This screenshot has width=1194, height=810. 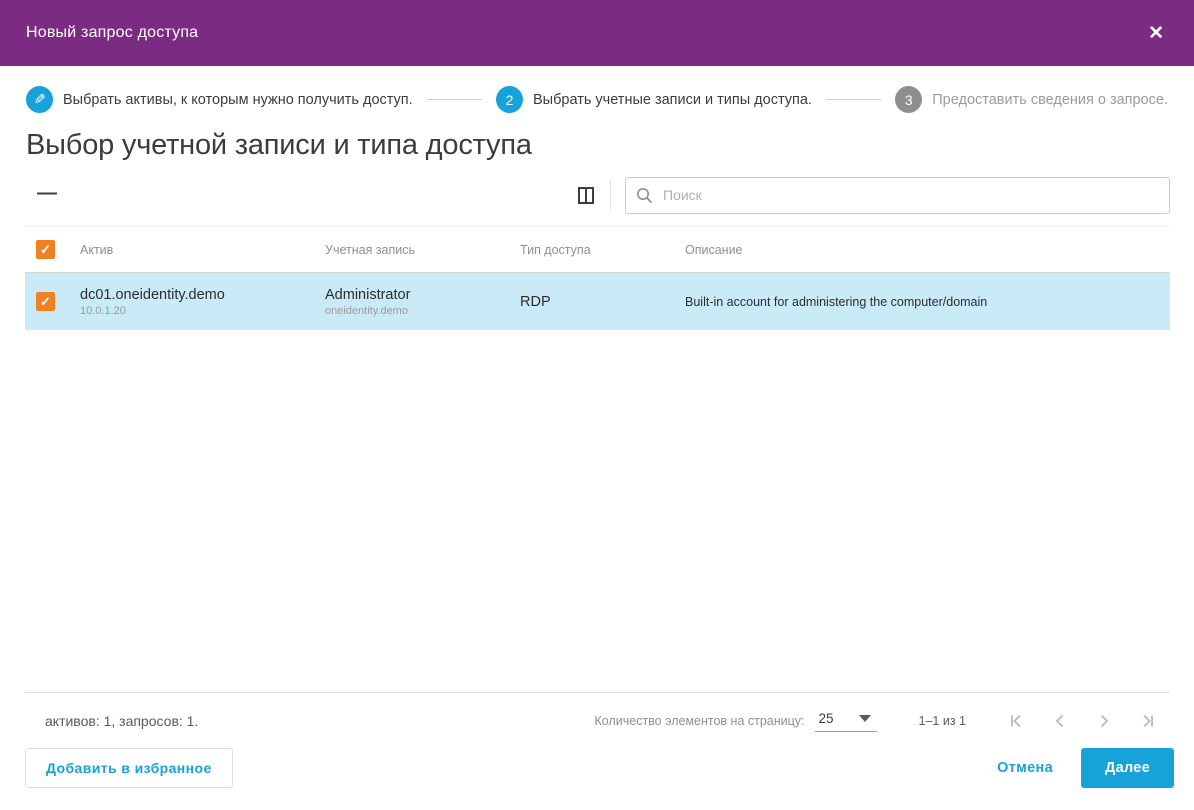 What do you see at coordinates (586, 195) in the screenshot?
I see `column-chooser-icon` at bounding box center [586, 195].